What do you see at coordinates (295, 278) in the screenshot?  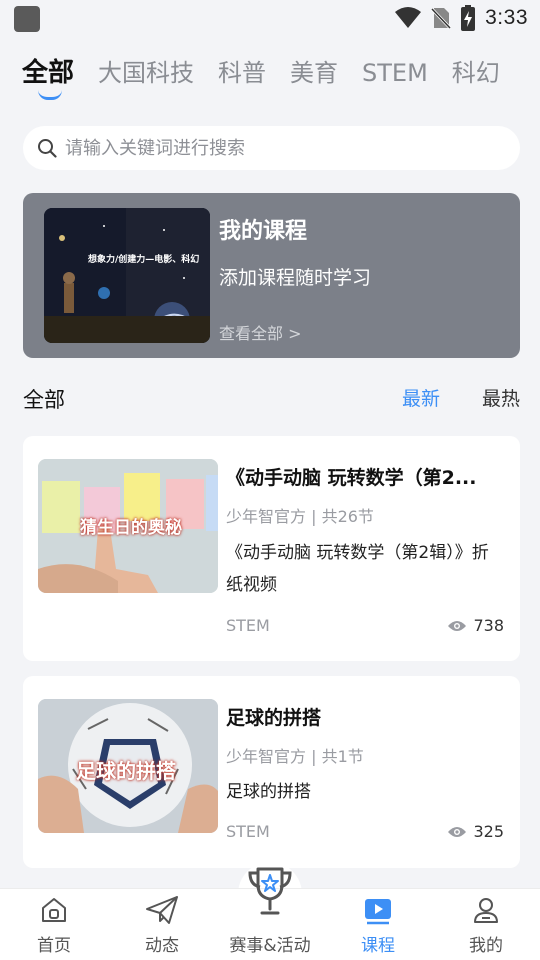 I see `my-courses-subtitle: 添加课程随时学习` at bounding box center [295, 278].